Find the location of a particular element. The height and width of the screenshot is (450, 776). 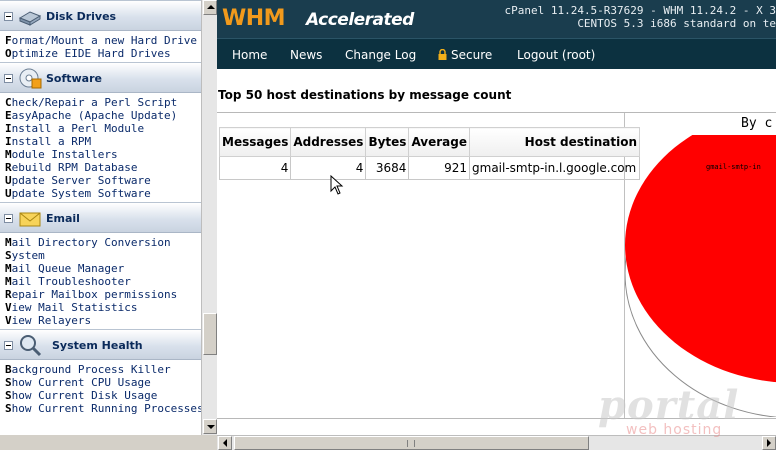

section-title: System Health is located at coordinates (97, 345).